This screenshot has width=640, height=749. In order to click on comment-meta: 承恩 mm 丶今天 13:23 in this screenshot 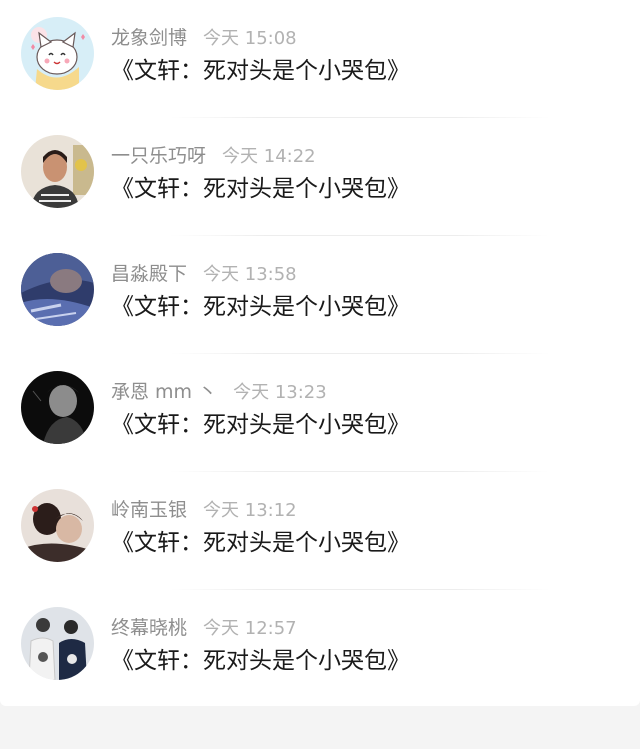, I will do `click(219, 392)`.